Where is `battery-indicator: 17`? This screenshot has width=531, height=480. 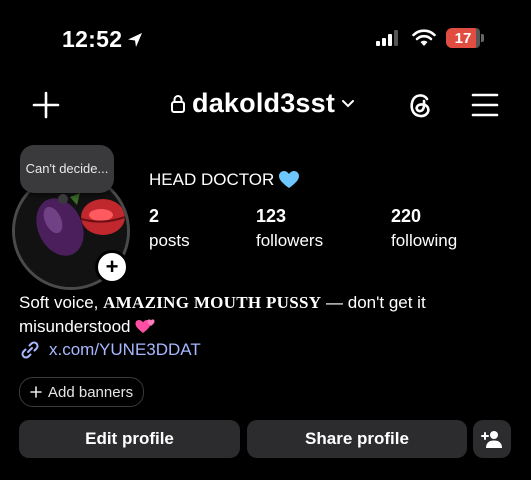
battery-indicator: 17 is located at coordinates (465, 38).